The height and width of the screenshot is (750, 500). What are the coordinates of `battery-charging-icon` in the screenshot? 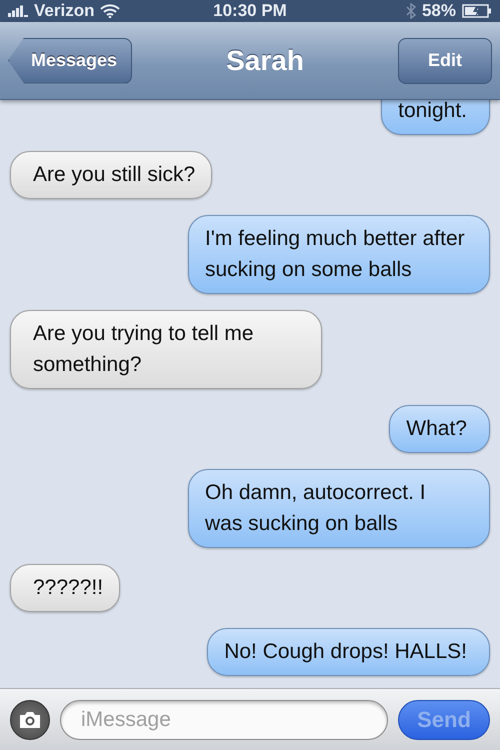 It's located at (477, 11).